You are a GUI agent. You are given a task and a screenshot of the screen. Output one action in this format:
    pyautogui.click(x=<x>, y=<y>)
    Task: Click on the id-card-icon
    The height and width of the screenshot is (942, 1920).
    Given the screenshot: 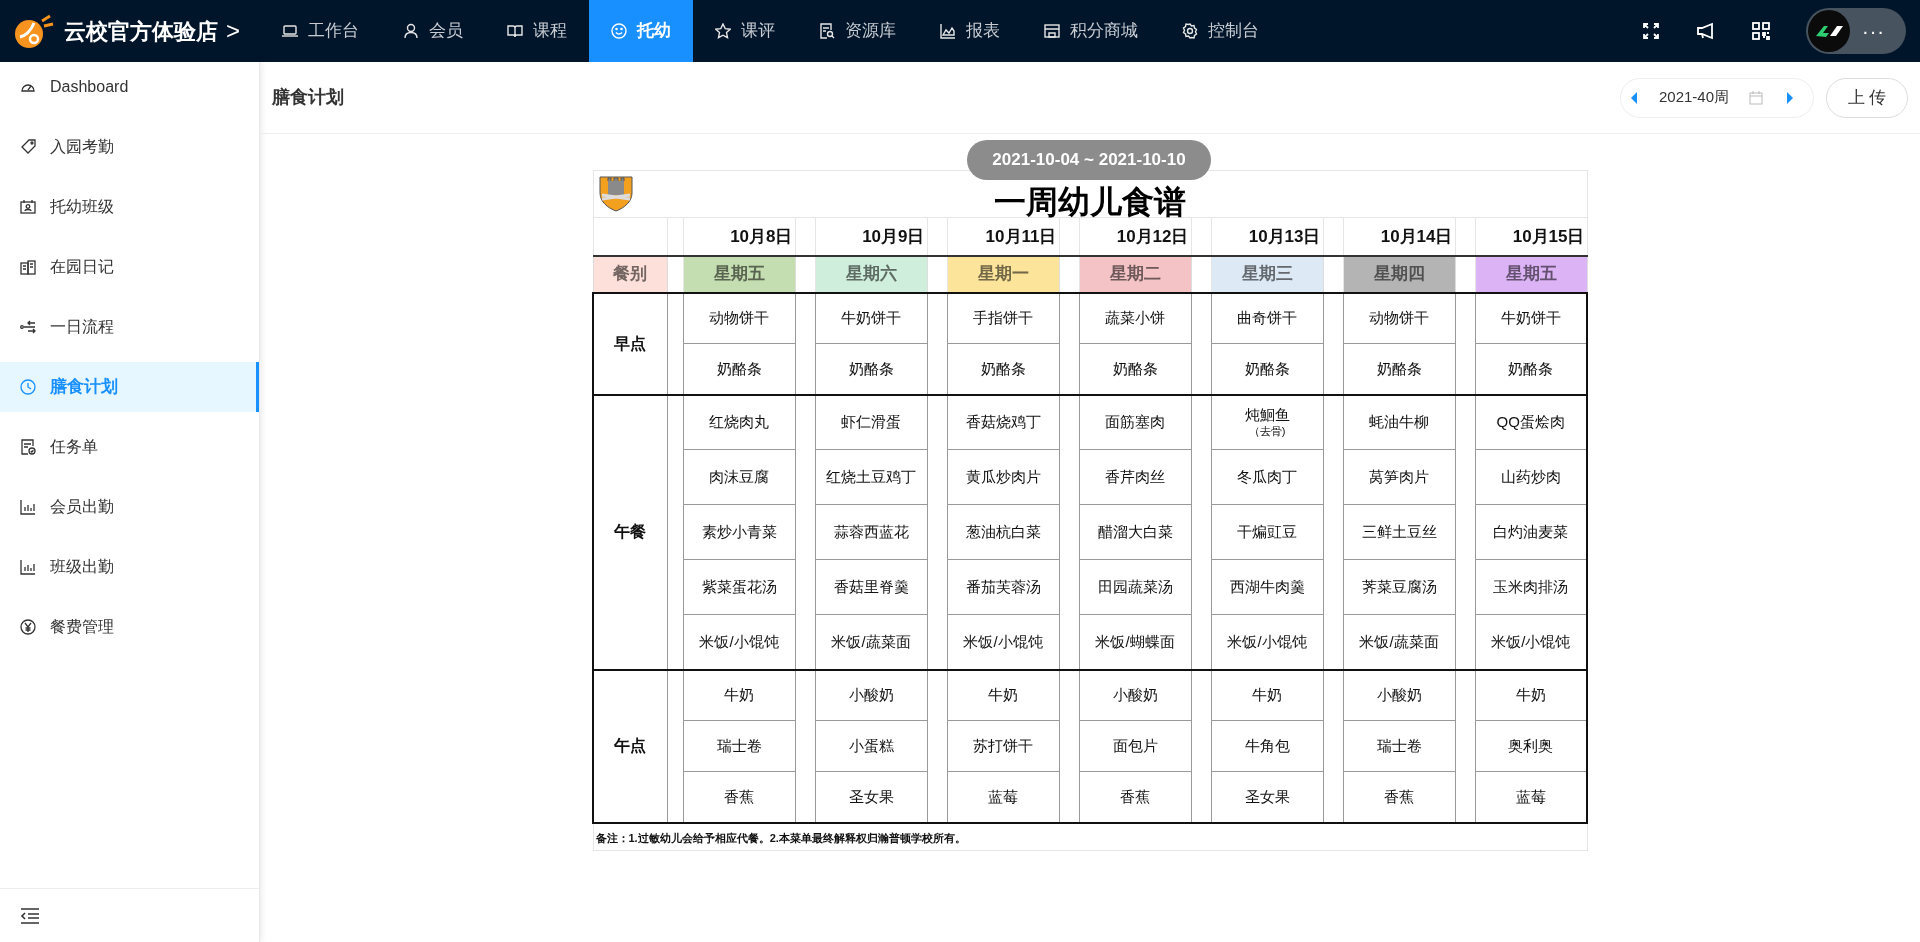 What is the action you would take?
    pyautogui.click(x=28, y=207)
    